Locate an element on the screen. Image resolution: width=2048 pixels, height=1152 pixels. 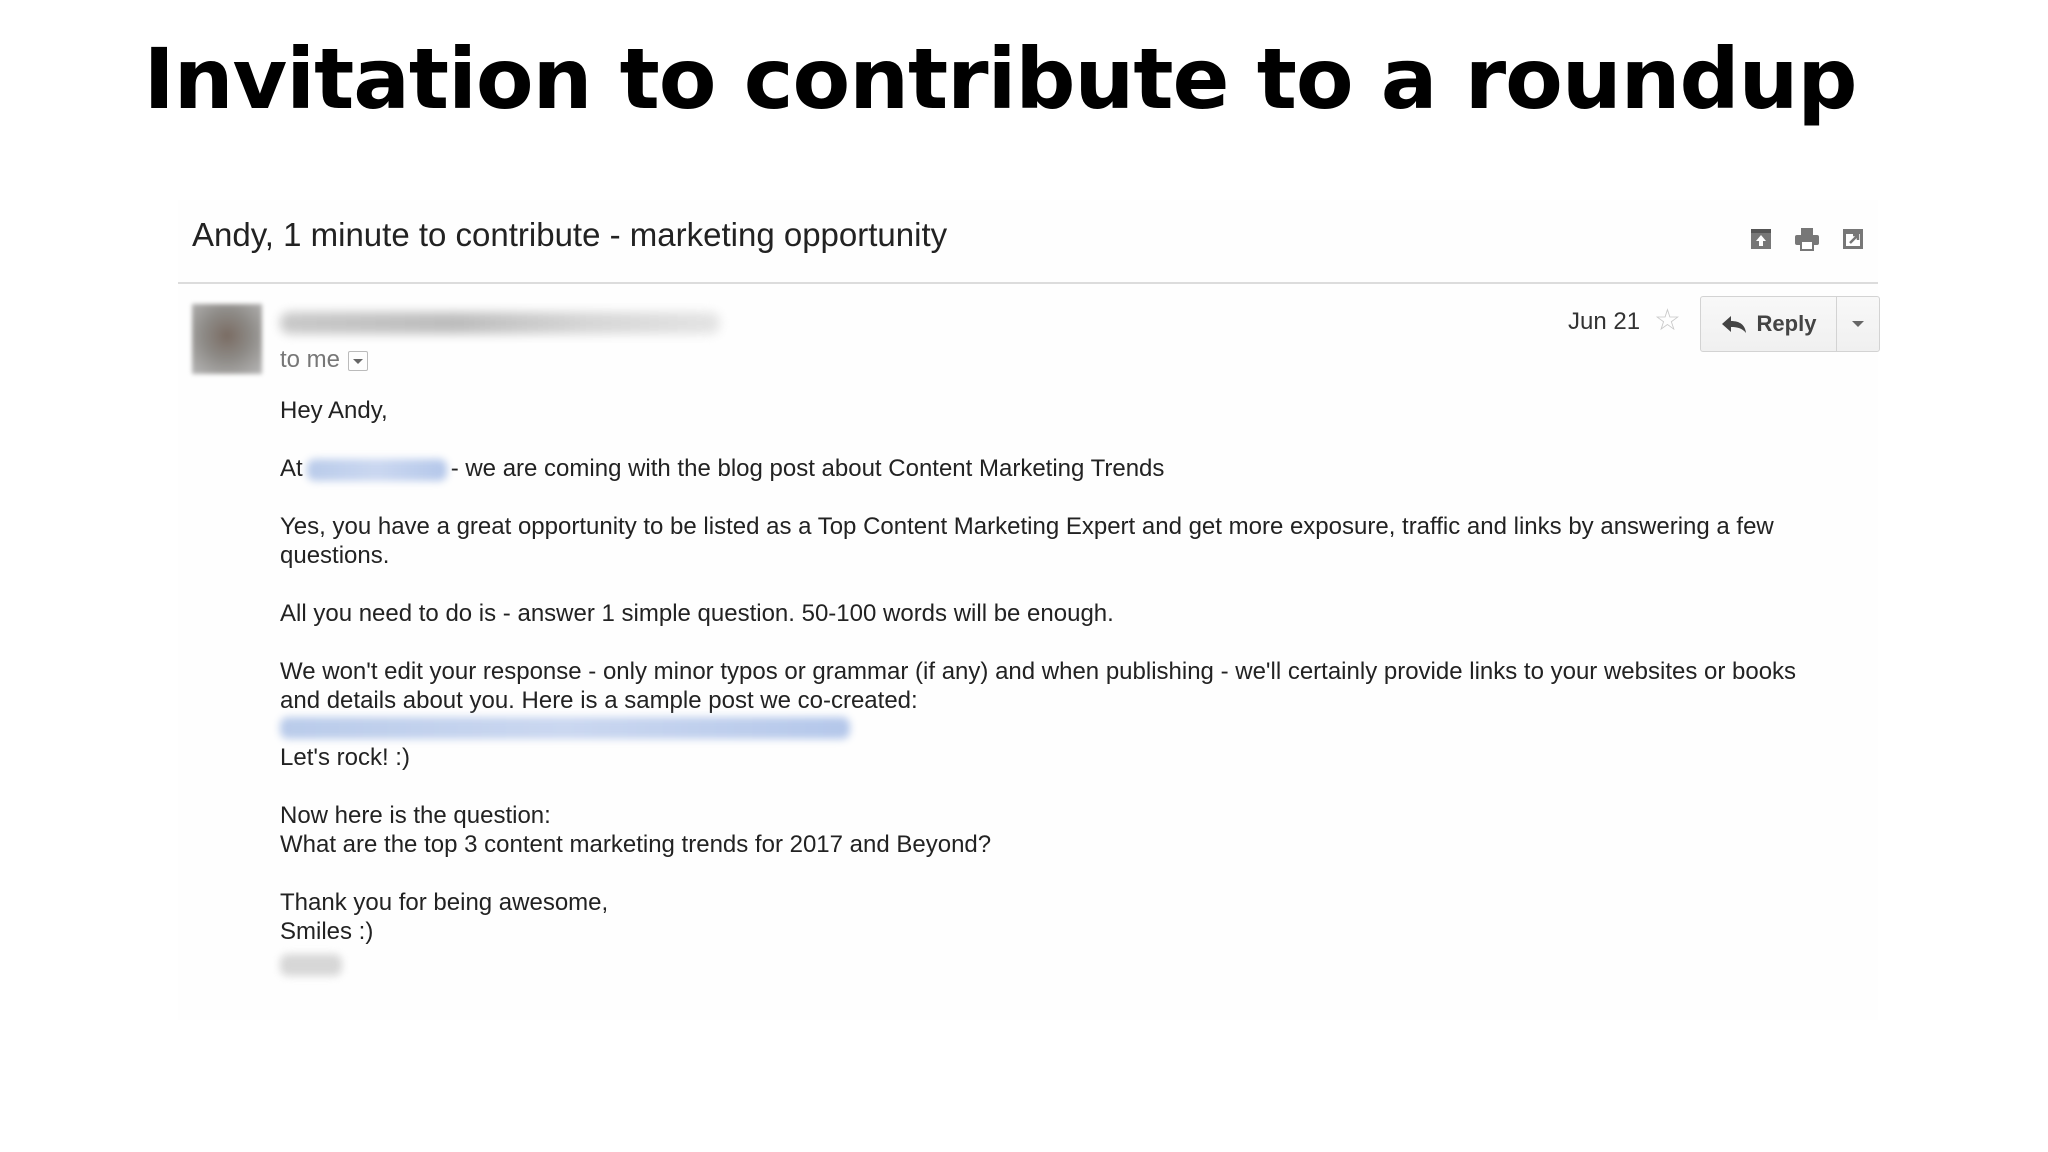
email-date: Jun 21 is located at coordinates (1604, 321).